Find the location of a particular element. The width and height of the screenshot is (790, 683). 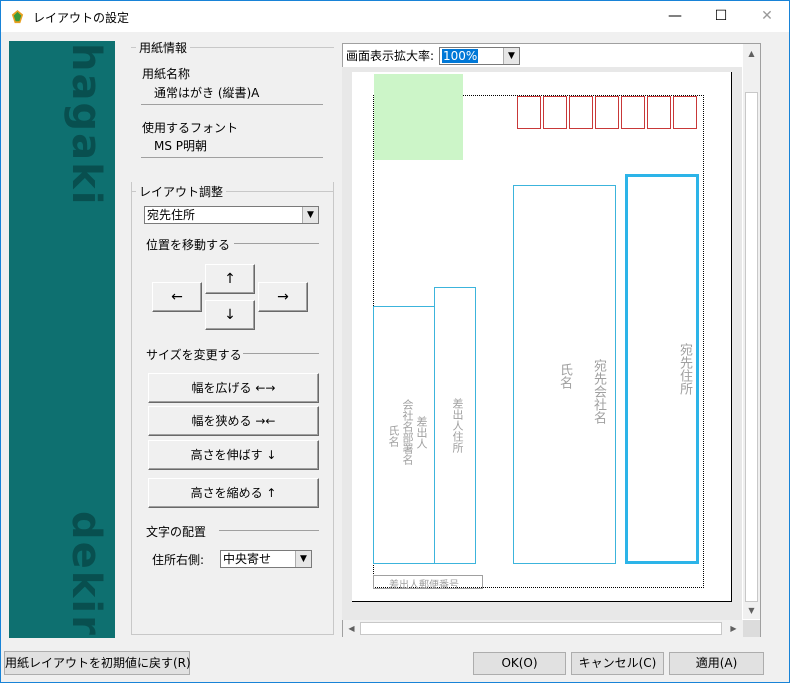

scroll-down-arrow-icon: ▼ is located at coordinates (751, 610).